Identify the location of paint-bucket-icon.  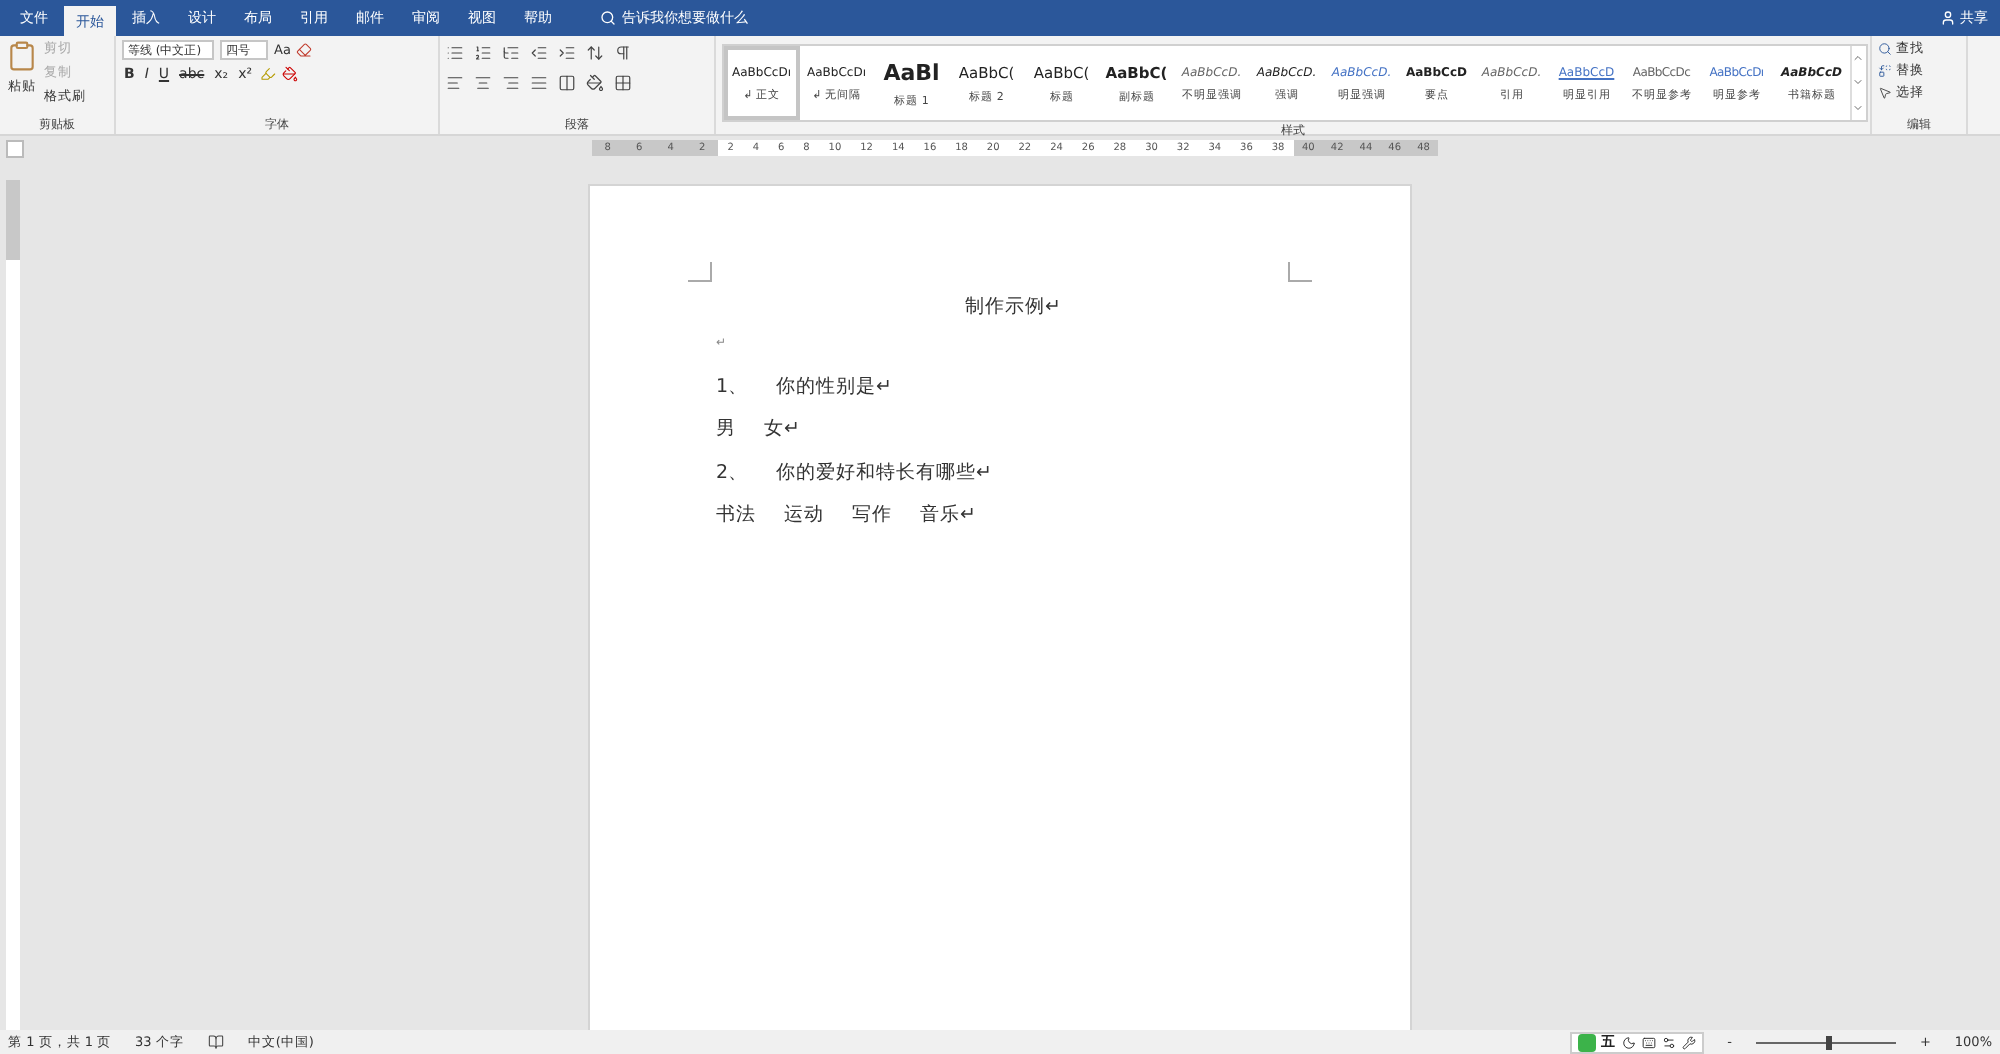
(290, 74).